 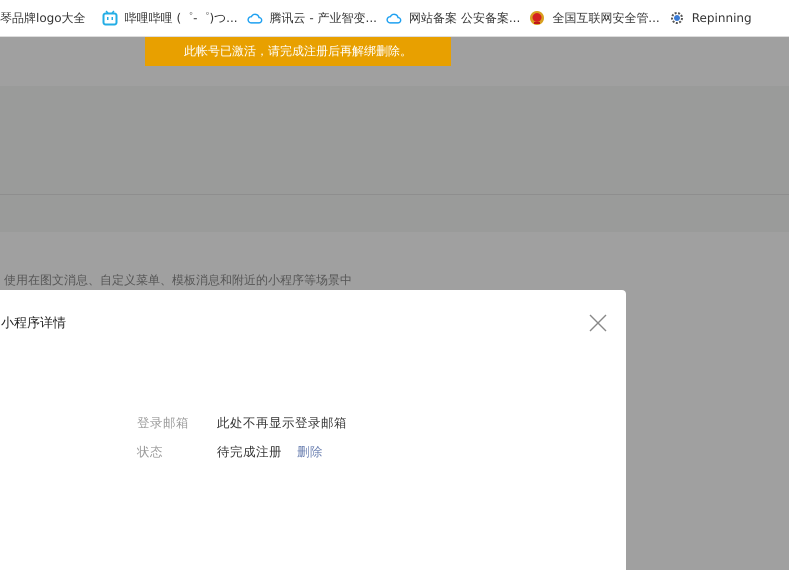 I want to click on emblem-icon, so click(x=537, y=18).